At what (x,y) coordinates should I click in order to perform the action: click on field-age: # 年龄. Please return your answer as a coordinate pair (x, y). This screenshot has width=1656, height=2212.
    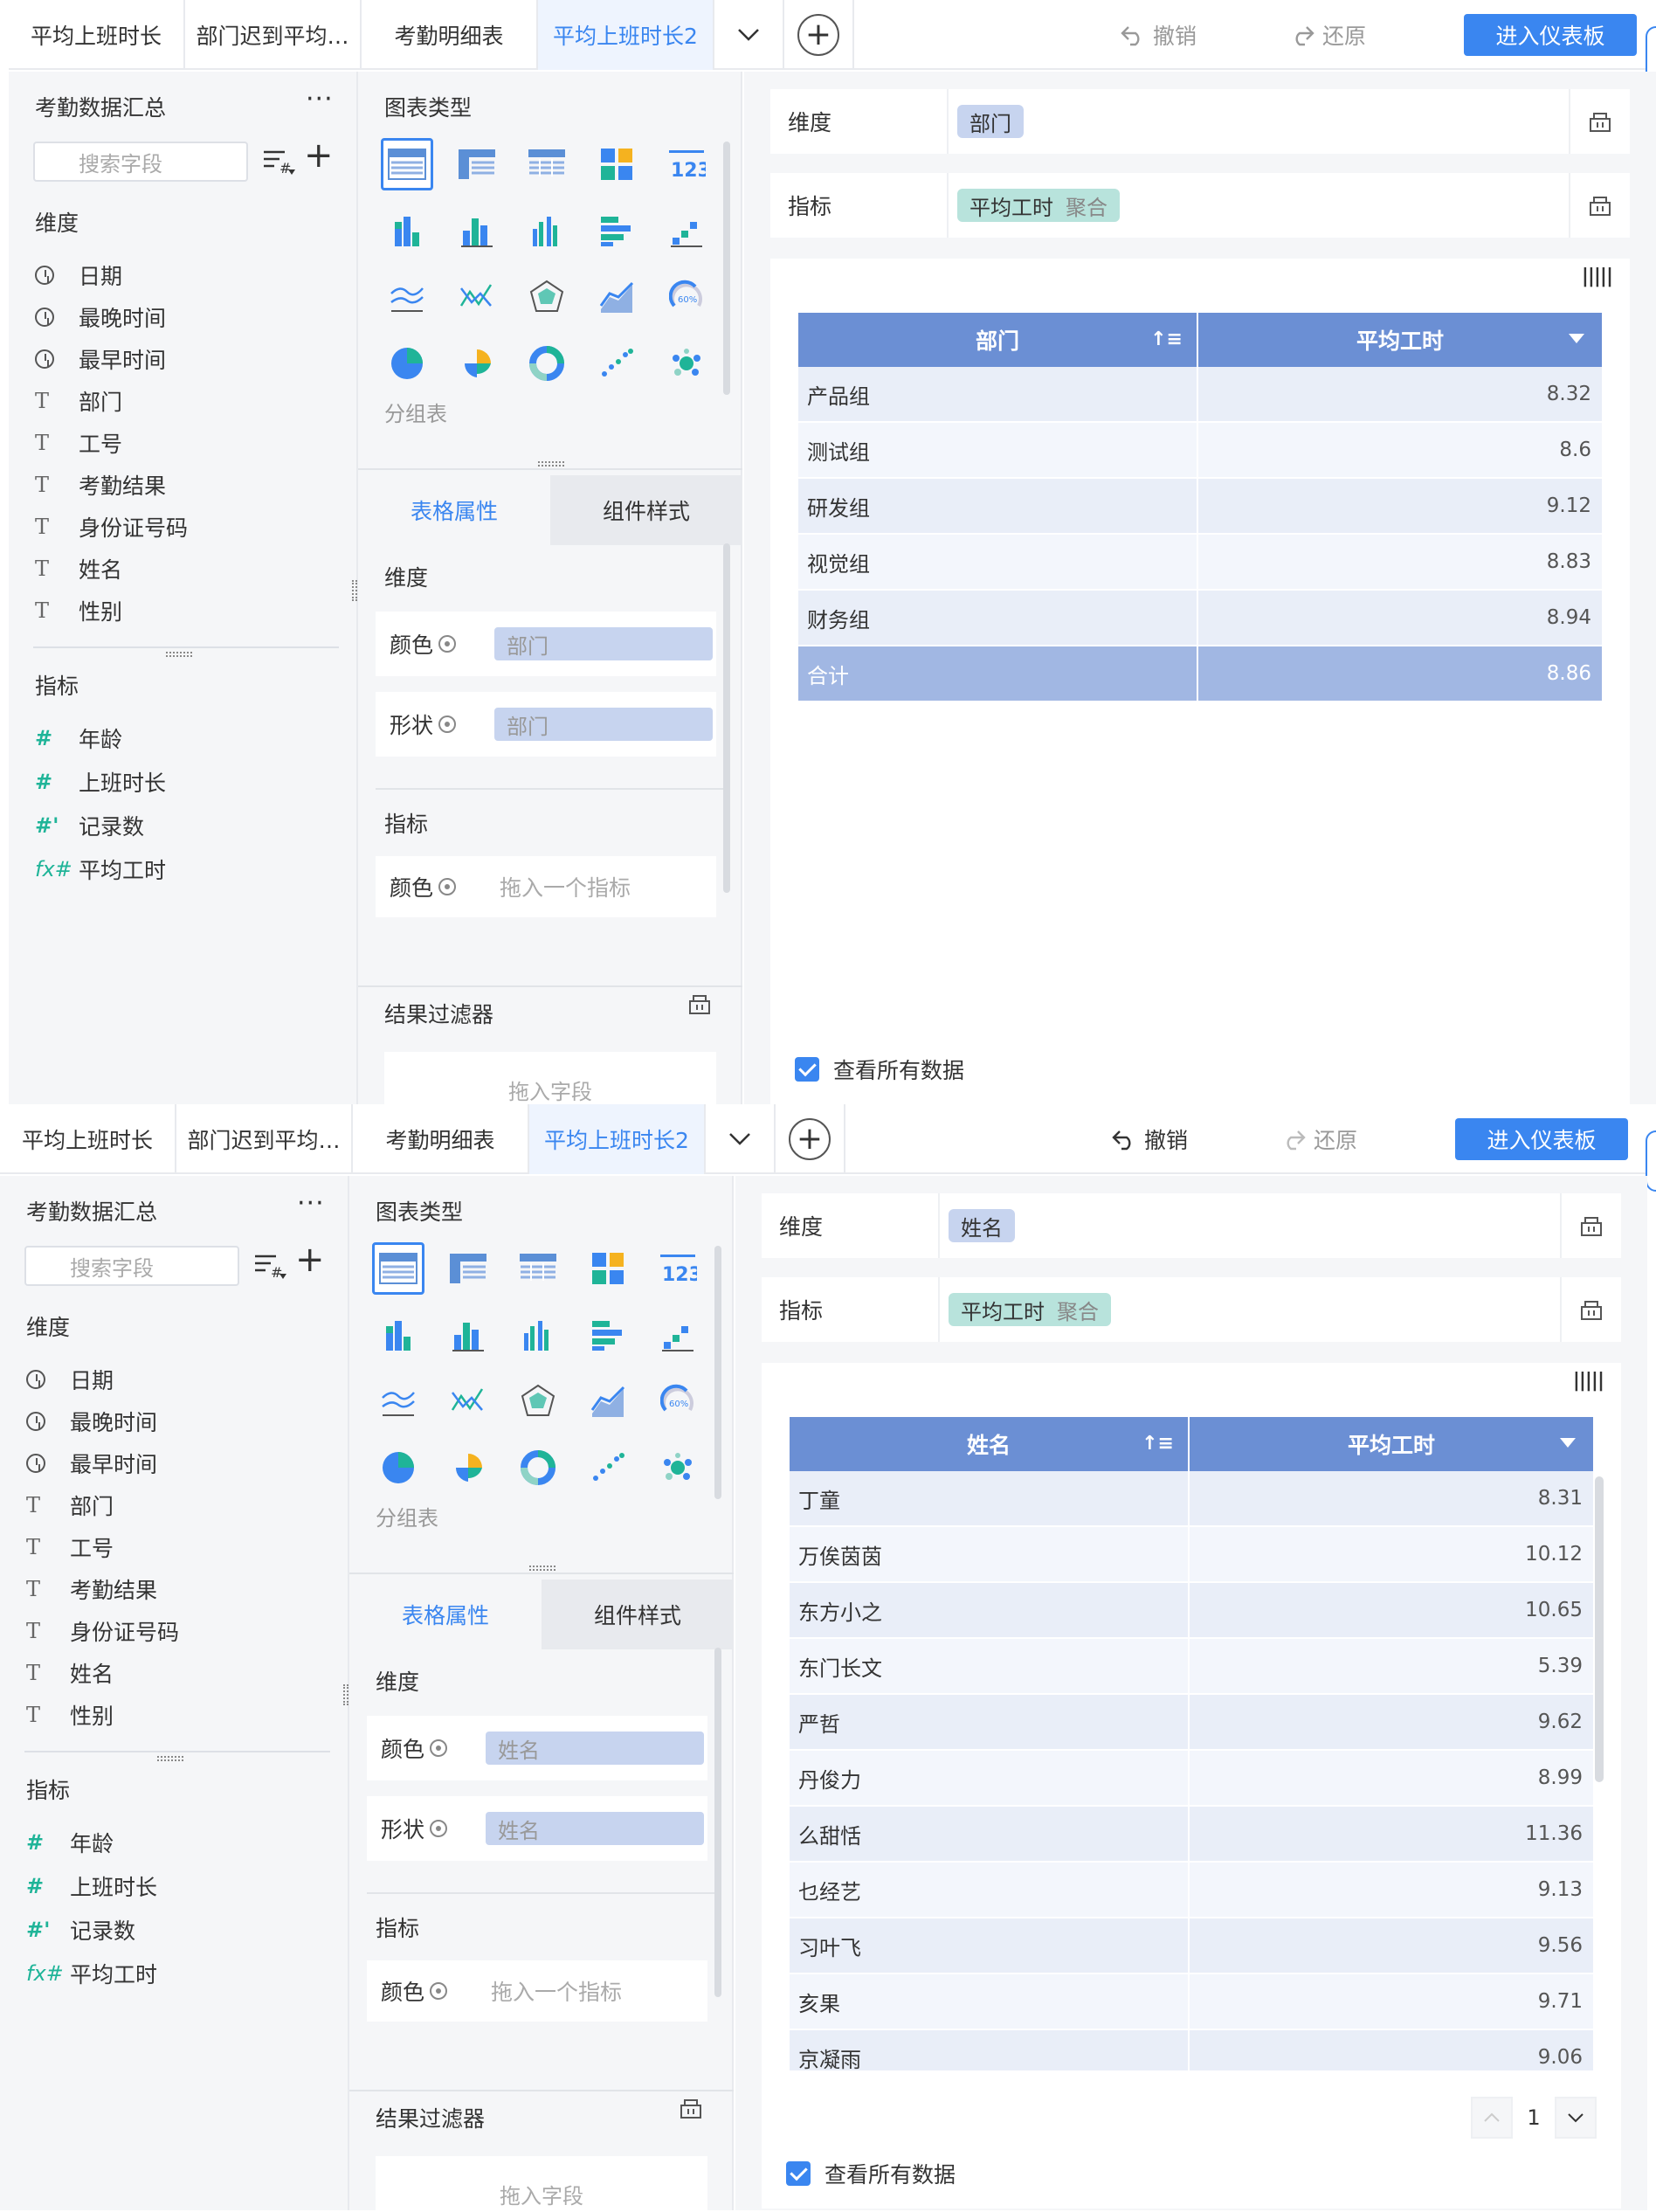
    Looking at the image, I should click on (70, 1842).